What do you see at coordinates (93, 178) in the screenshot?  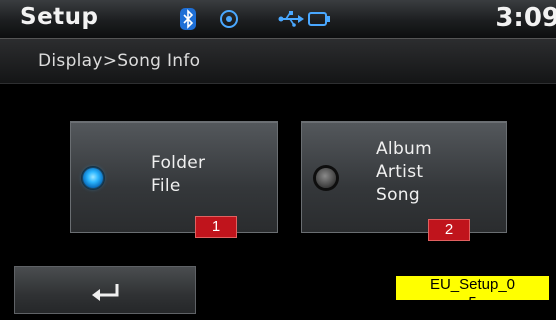 I see `radio-selected-icon` at bounding box center [93, 178].